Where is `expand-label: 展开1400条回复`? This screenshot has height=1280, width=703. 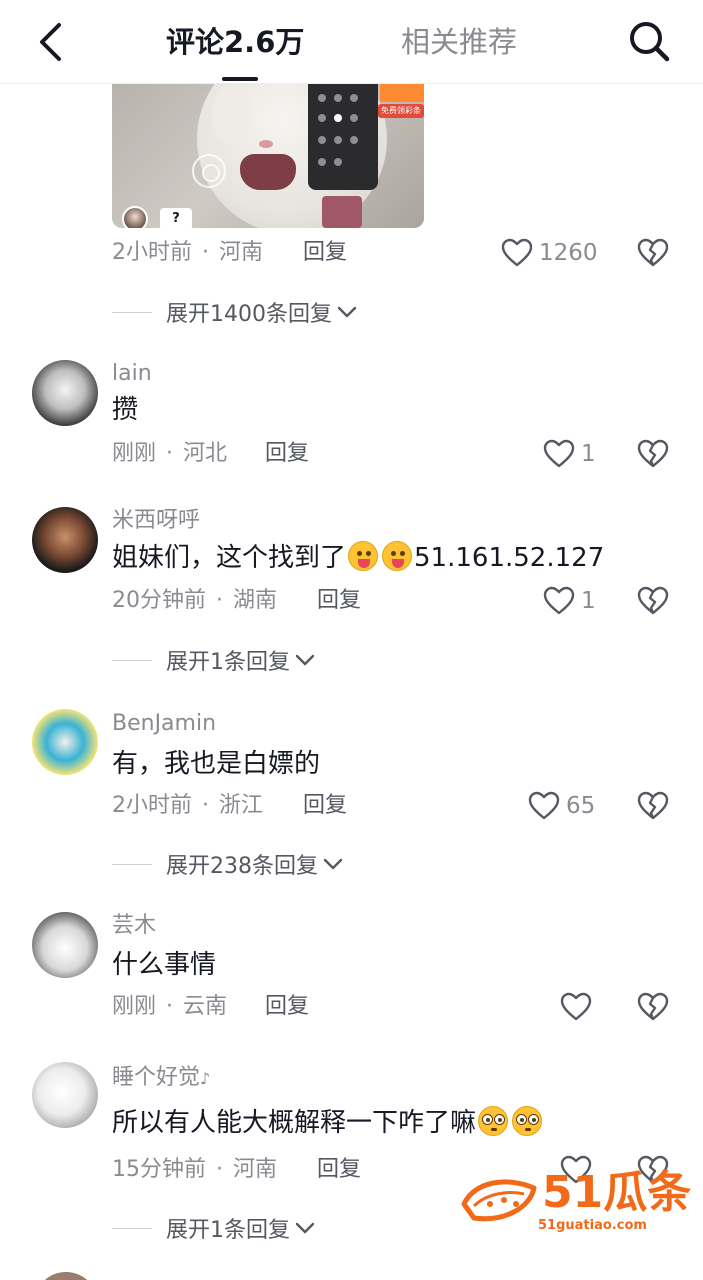 expand-label: 展开1400条回复 is located at coordinates (249, 314).